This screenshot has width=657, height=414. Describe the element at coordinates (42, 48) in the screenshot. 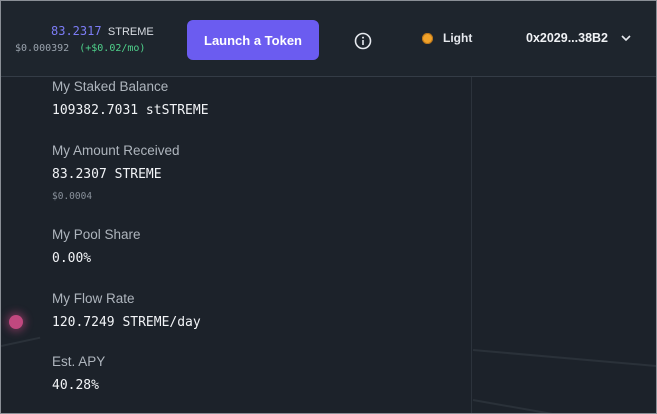

I see `balance-usd: $0.000392` at that location.